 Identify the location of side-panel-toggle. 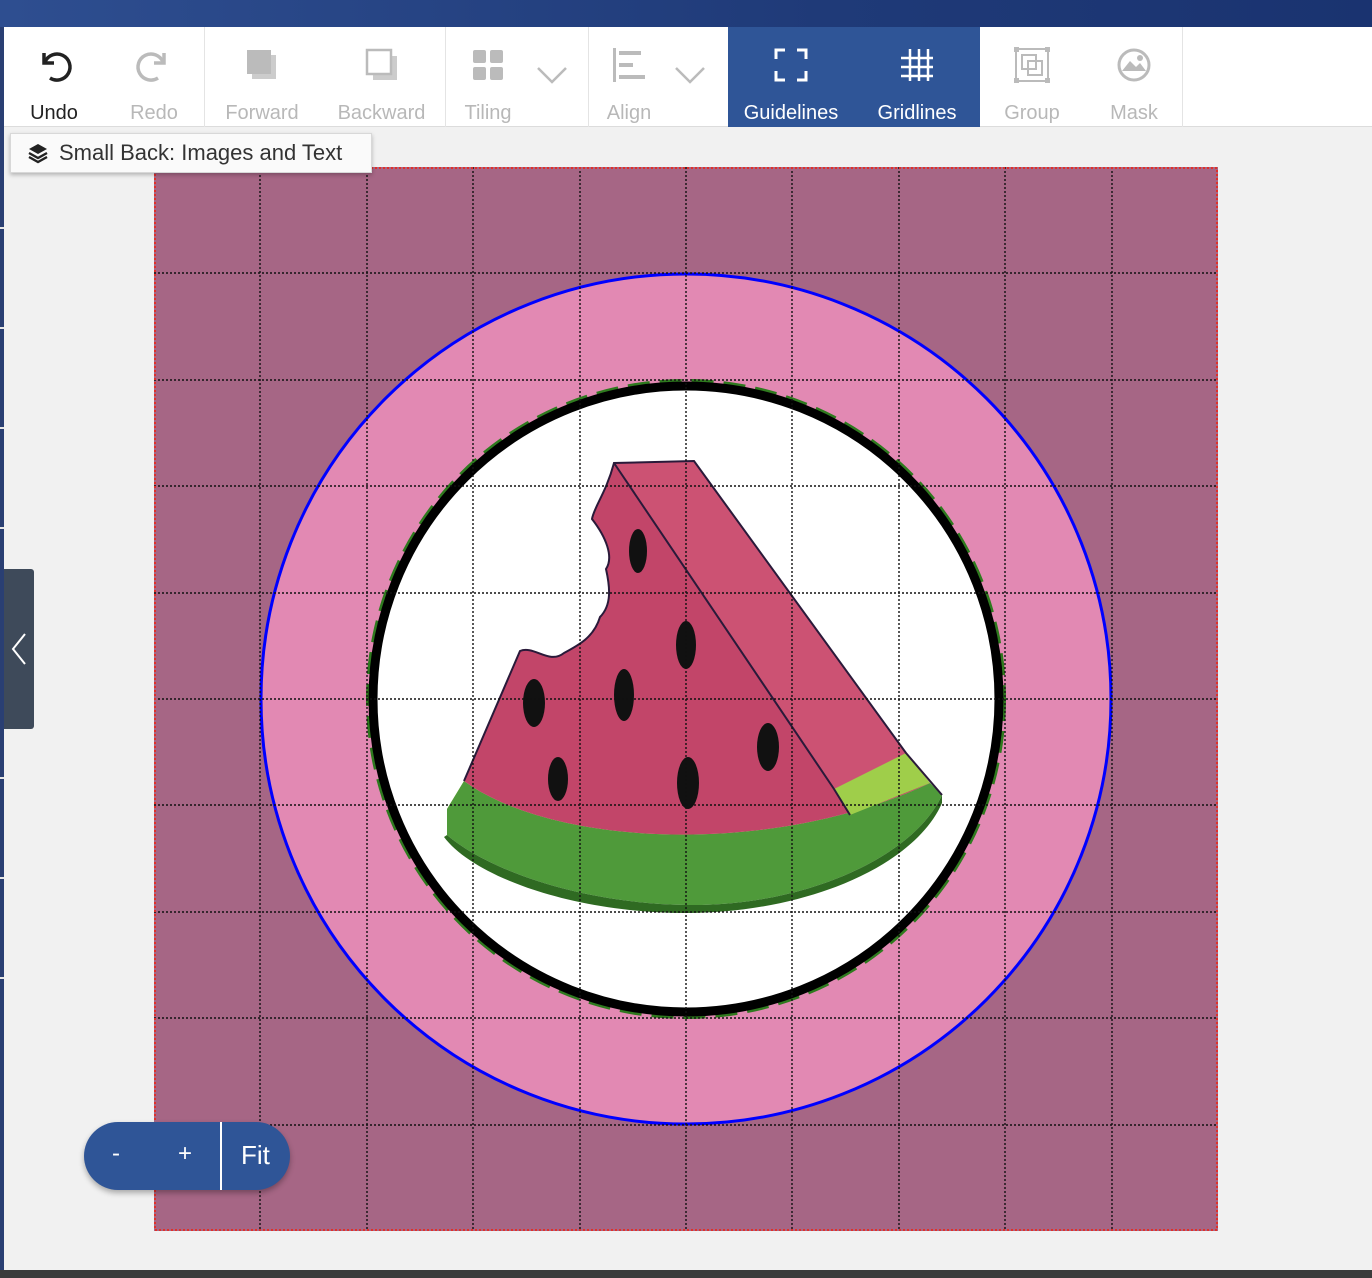
(19, 649).